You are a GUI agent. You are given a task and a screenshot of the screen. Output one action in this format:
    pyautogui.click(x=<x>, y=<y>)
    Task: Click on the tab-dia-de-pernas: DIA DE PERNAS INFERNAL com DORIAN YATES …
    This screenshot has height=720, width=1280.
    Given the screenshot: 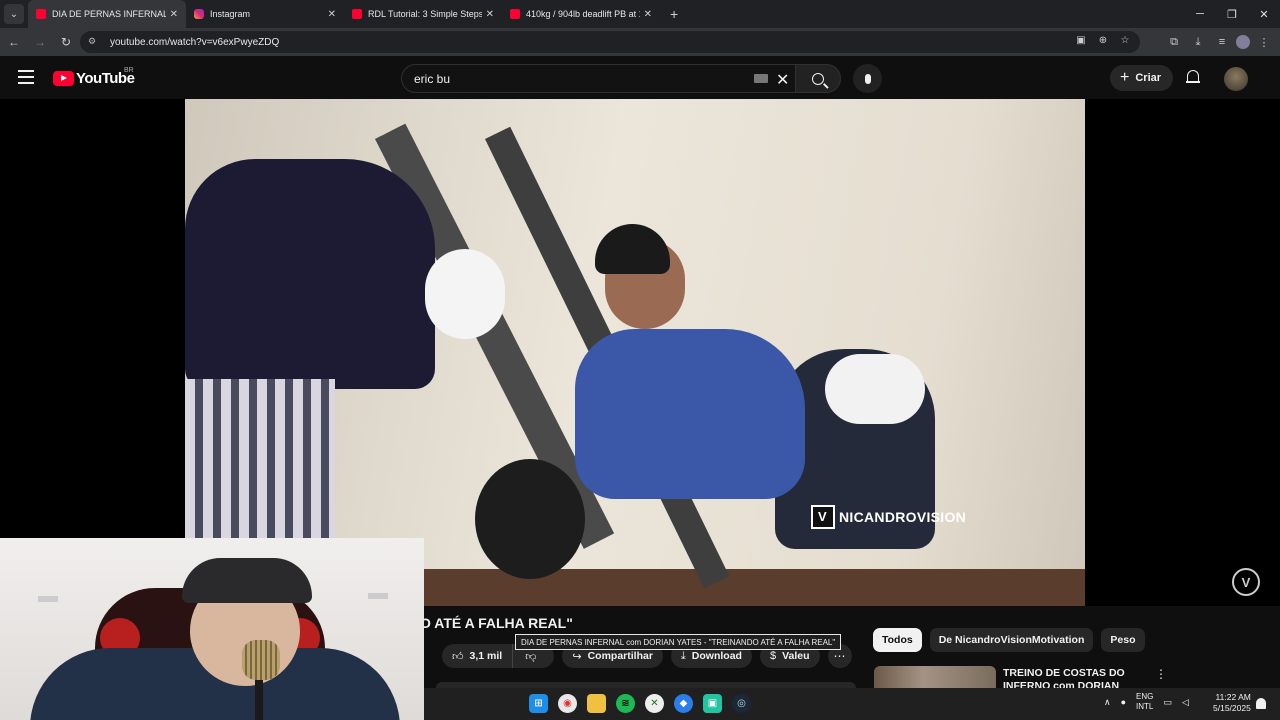 What is the action you would take?
    pyautogui.click(x=107, y=14)
    